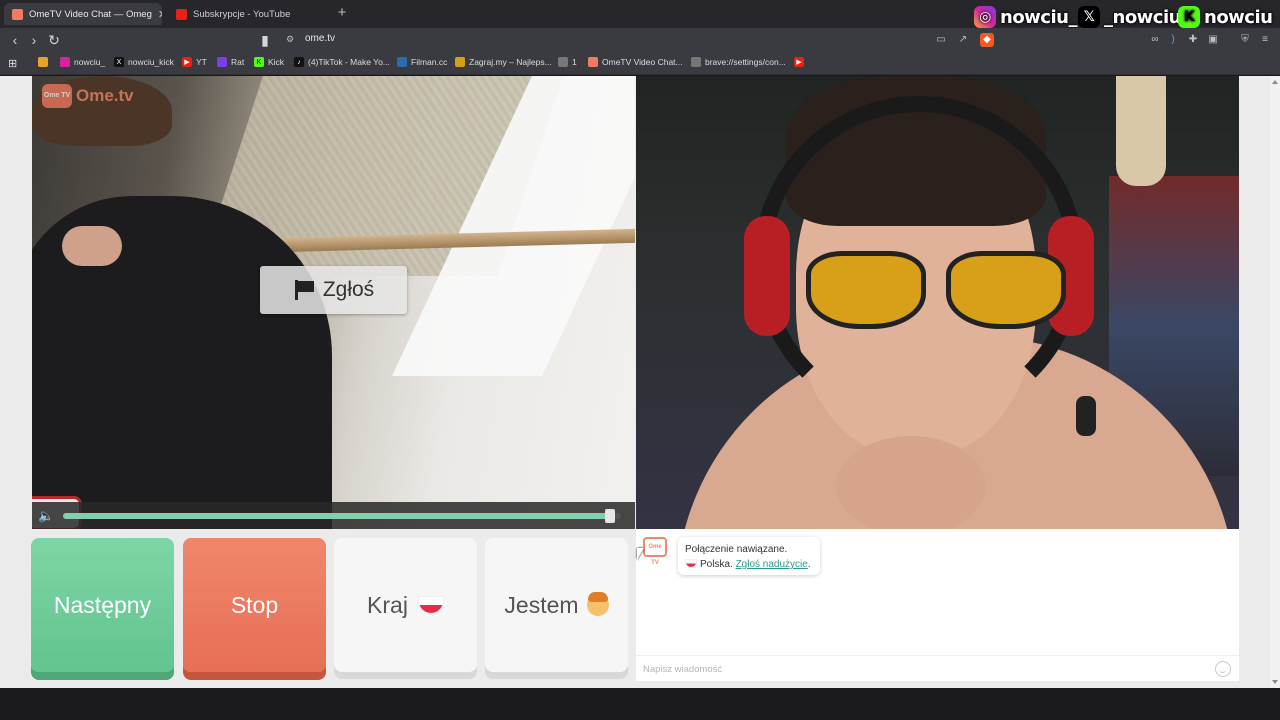 Image resolution: width=1280 pixels, height=720 pixels. I want to click on message-text: Połączenie nawiązane., so click(736, 549).